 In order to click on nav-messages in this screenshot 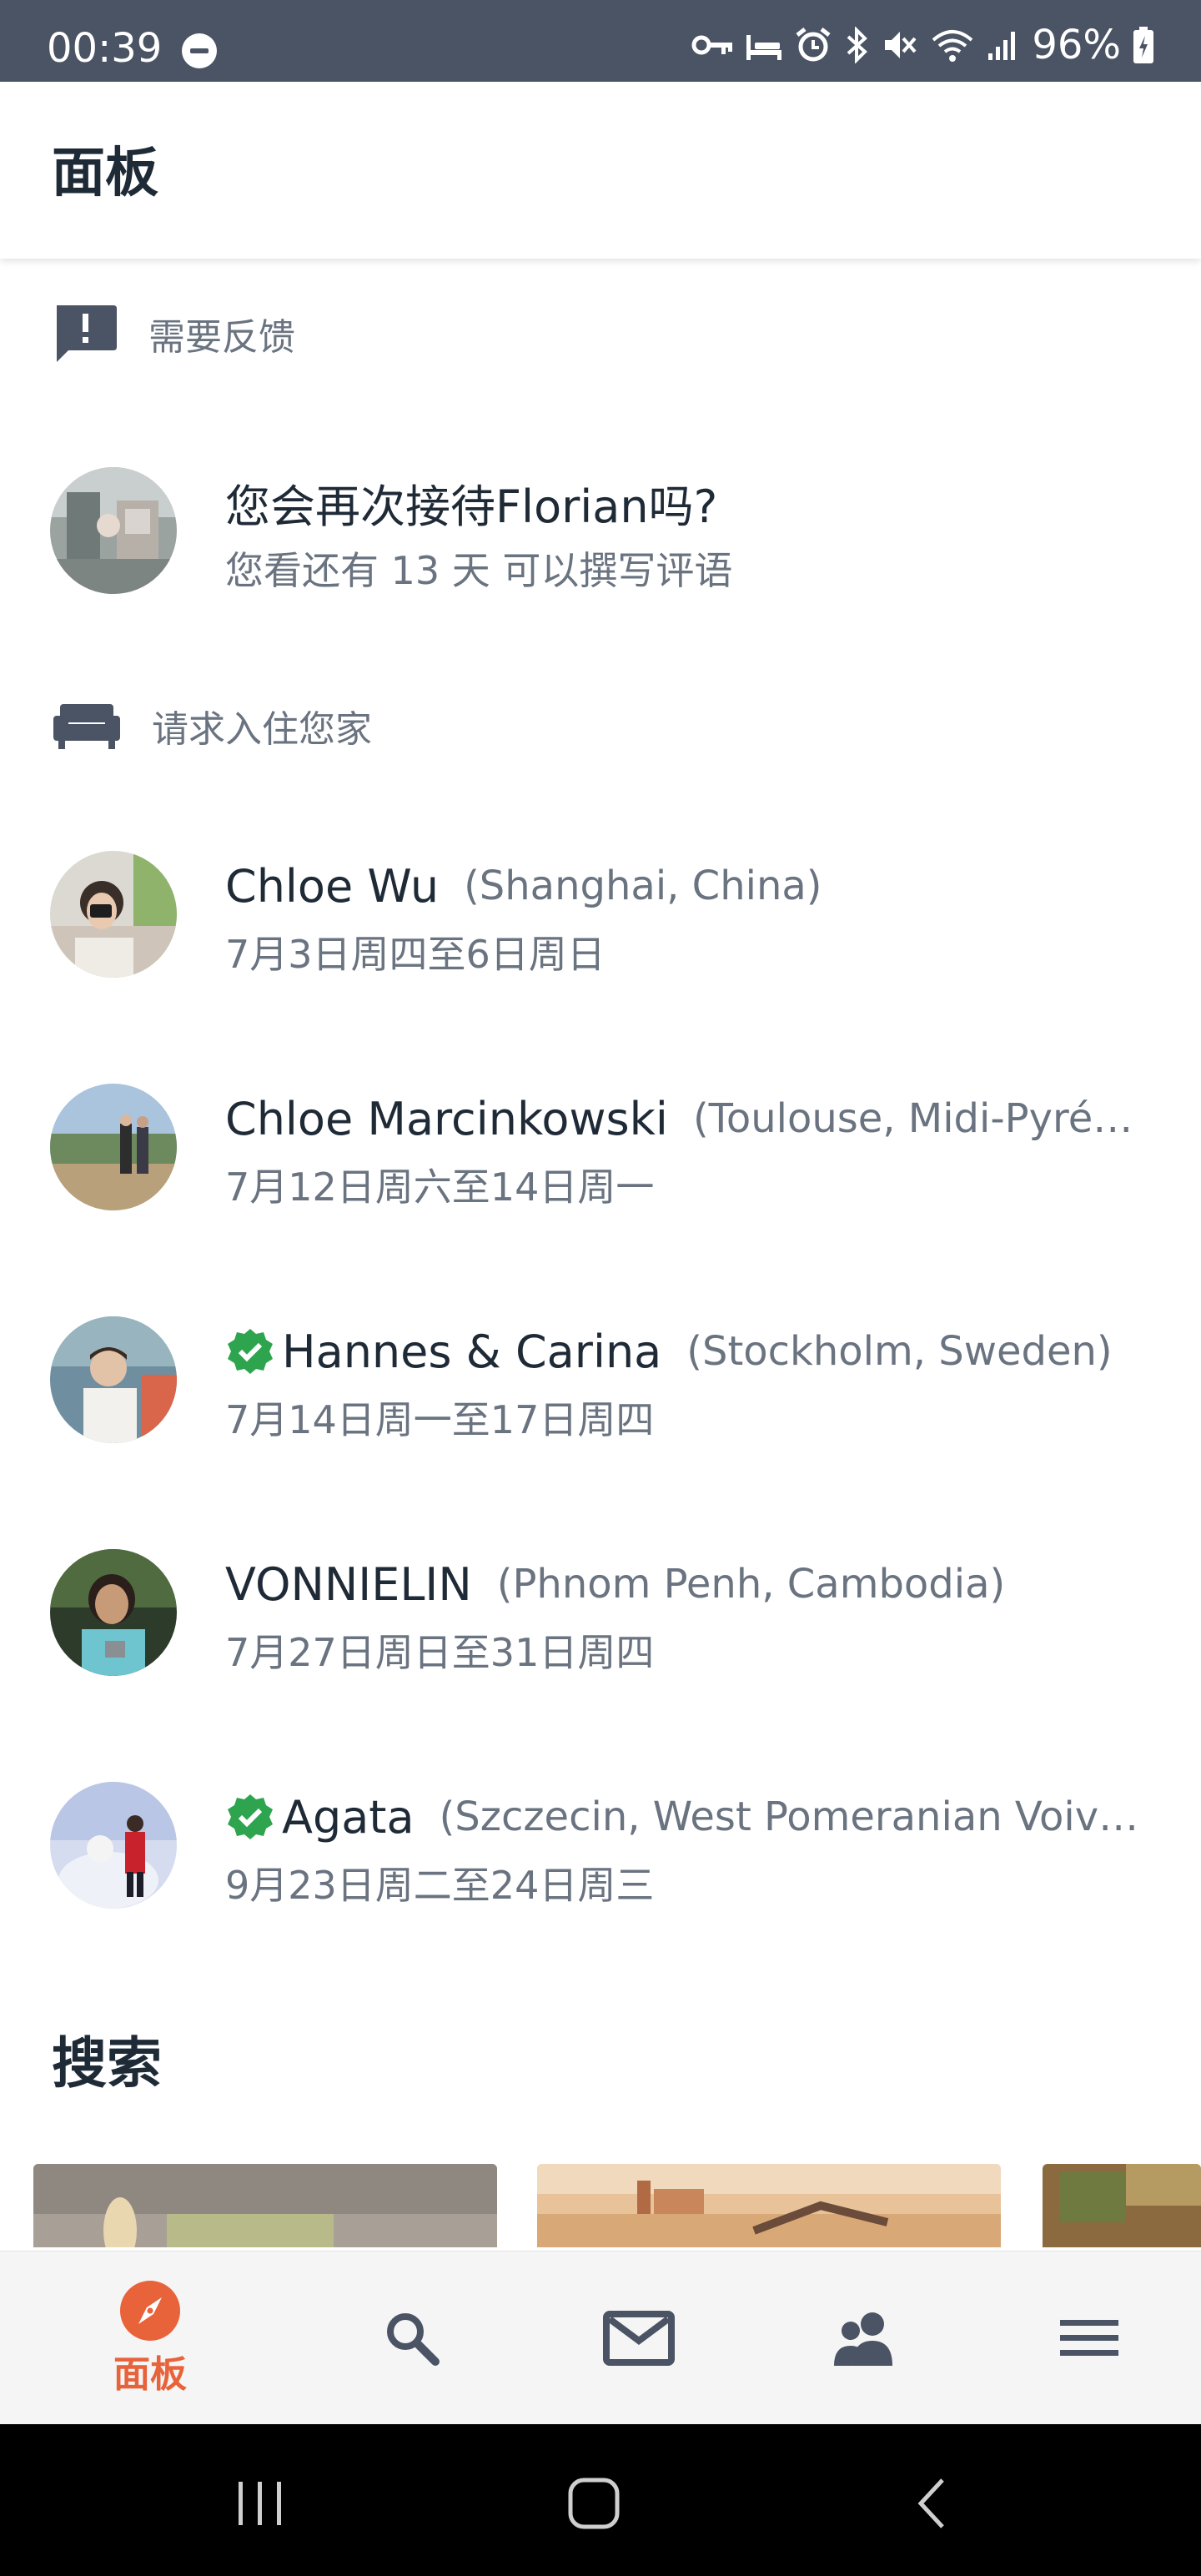, I will do `click(638, 2338)`.